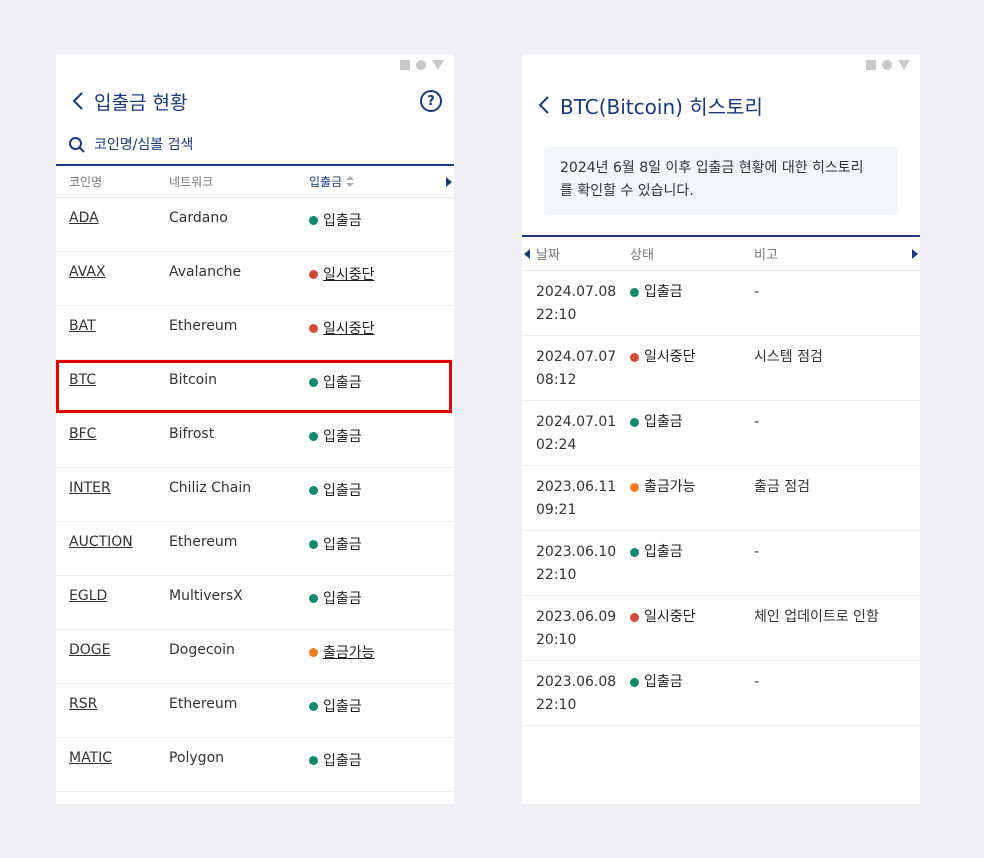  What do you see at coordinates (112, 218) in the screenshot?
I see `coin-symbol-link: ADA` at bounding box center [112, 218].